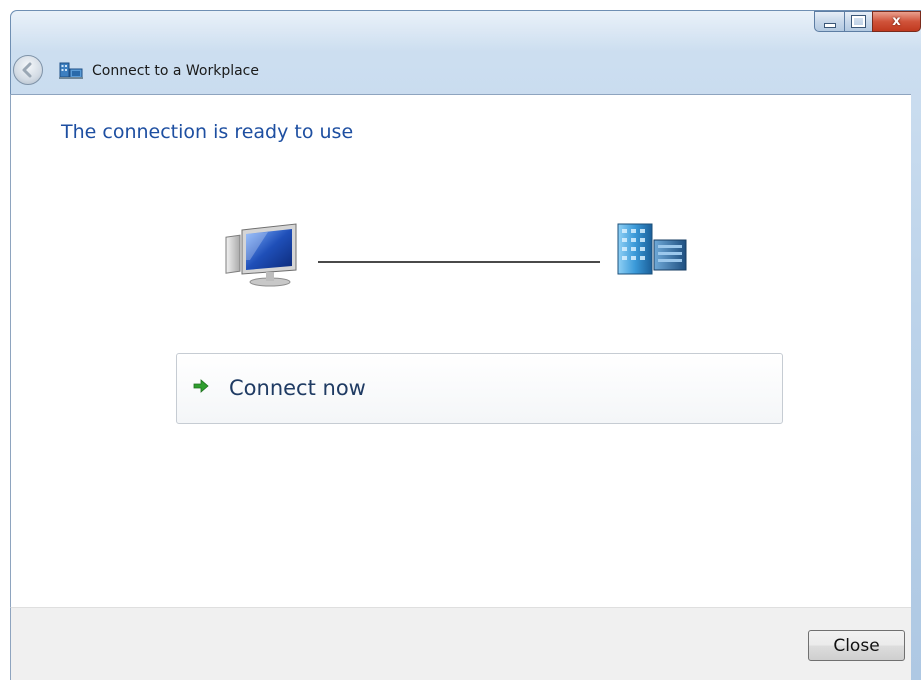 The image size is (921, 680). I want to click on maximize-button, so click(858, 21).